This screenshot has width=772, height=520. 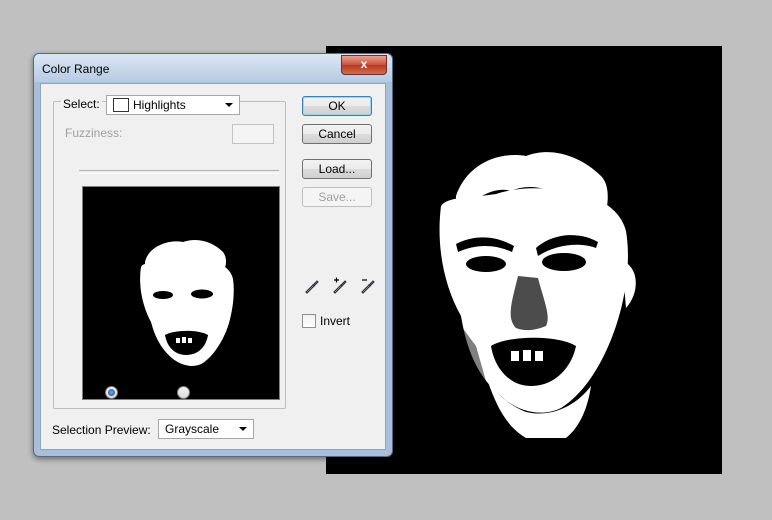 I want to click on invert-checkbox, so click(x=309, y=321).